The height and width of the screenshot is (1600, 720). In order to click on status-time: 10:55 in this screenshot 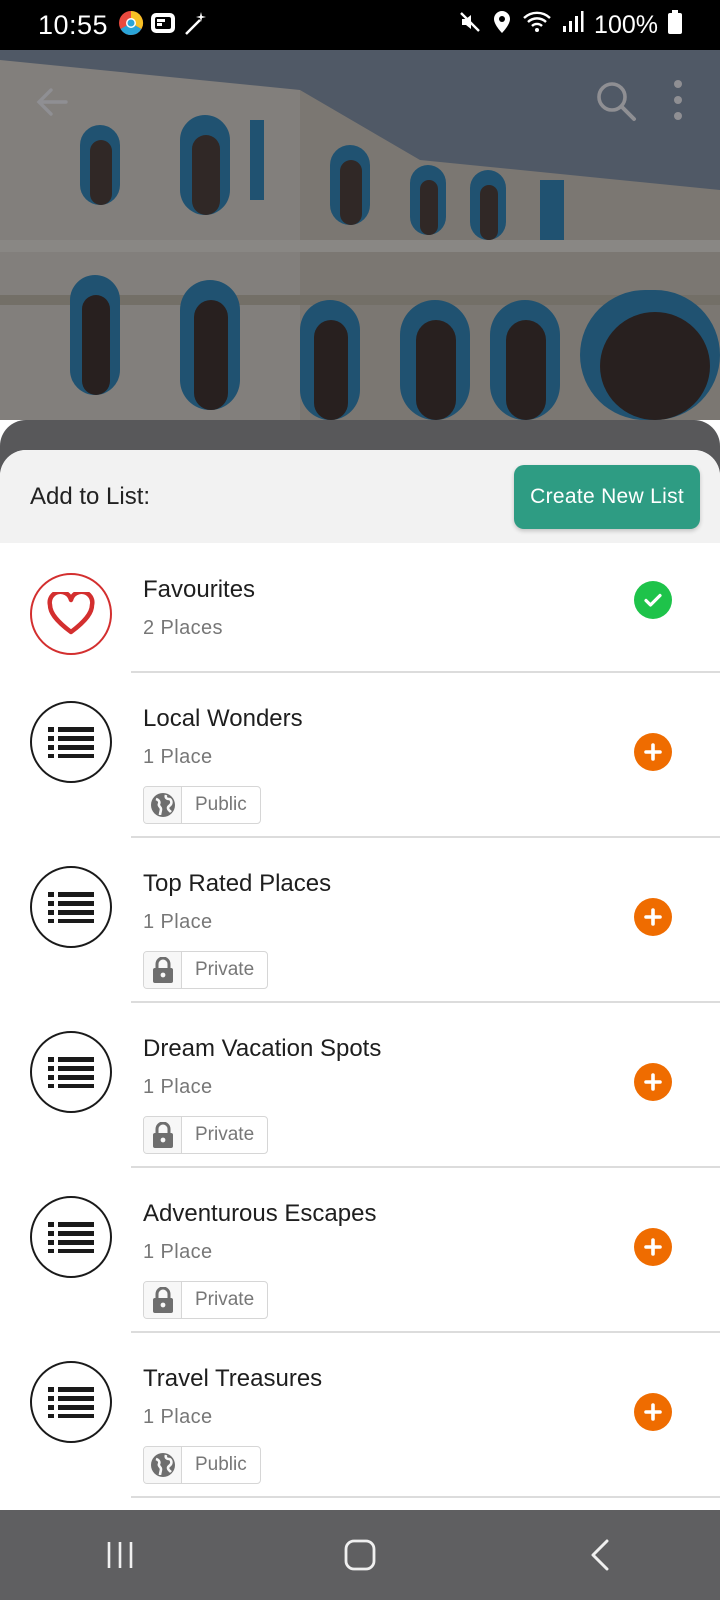, I will do `click(73, 24)`.